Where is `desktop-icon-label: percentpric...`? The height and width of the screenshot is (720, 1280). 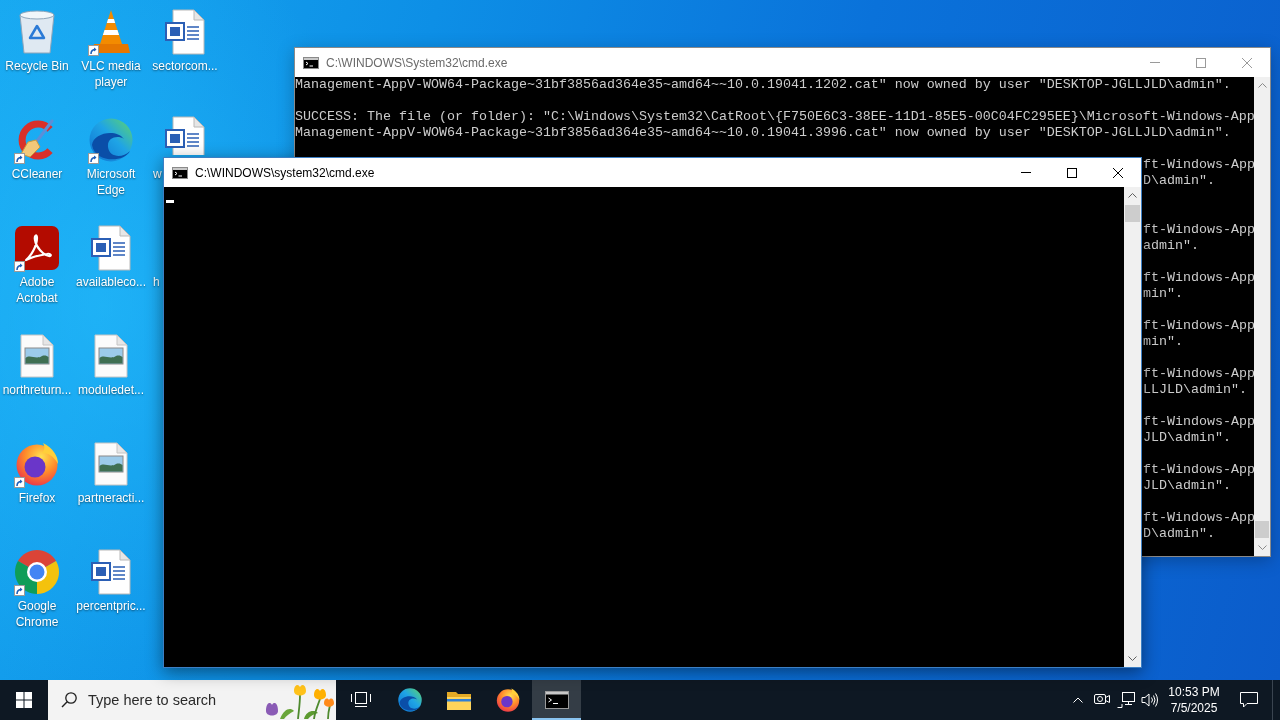 desktop-icon-label: percentpric... is located at coordinates (111, 606).